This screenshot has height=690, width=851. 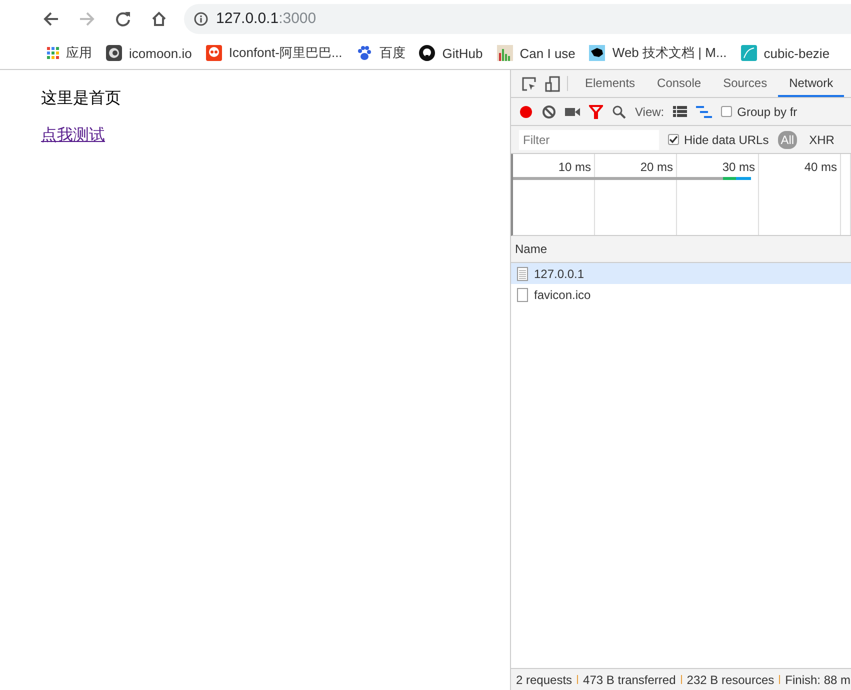 I want to click on group-by-frame-checkbox: Group by fr, so click(x=759, y=111).